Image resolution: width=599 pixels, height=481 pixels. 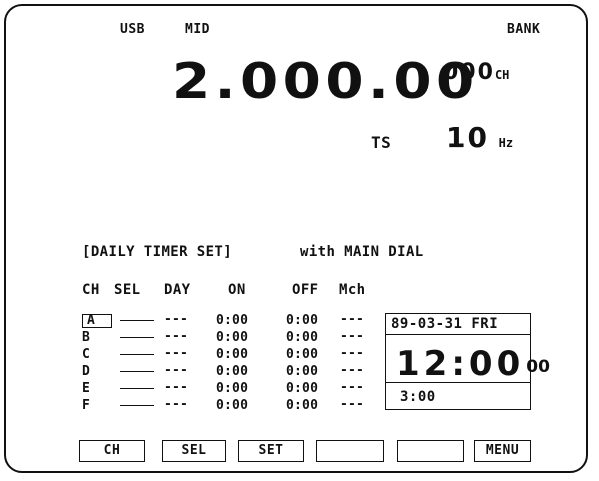 I want to click on tuning-step-unit: Hz, so click(x=506, y=143).